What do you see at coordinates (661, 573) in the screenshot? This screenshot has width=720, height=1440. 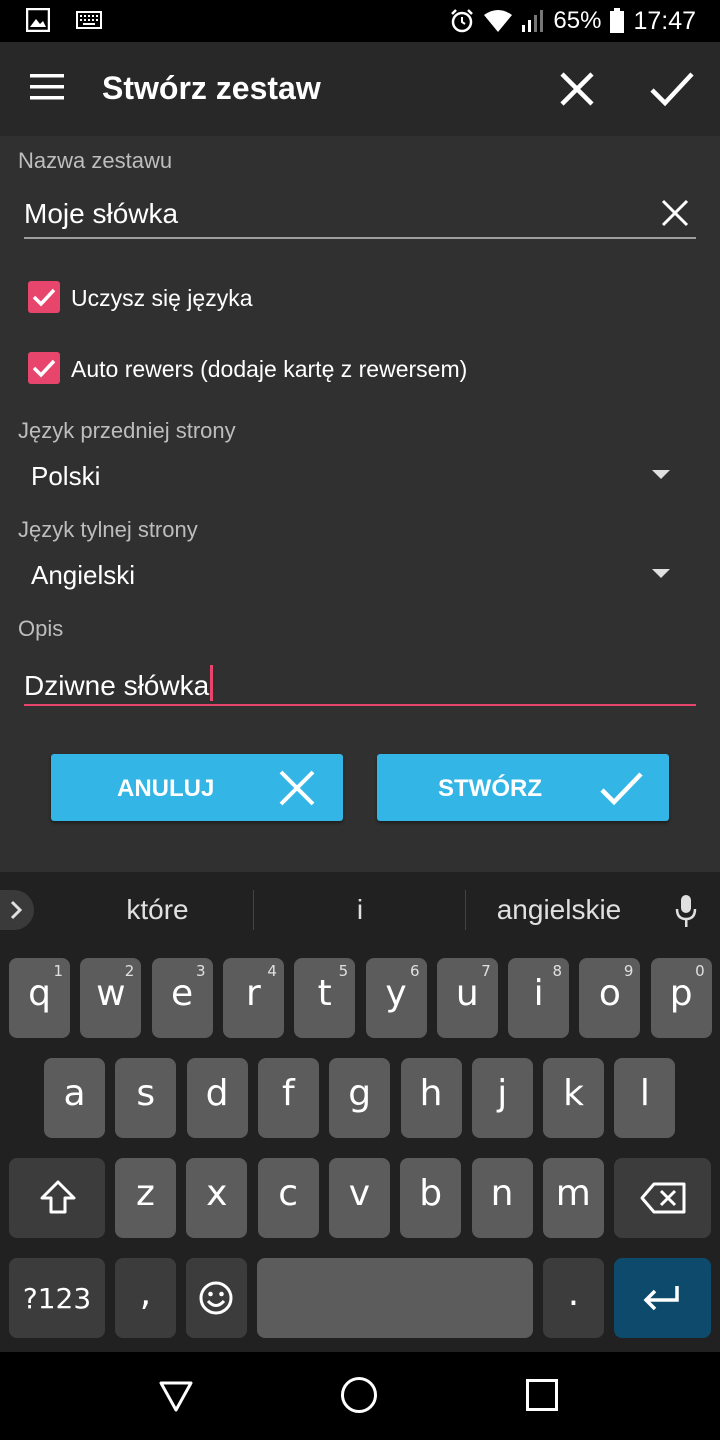 I see `back-language-dropdown-icon` at bounding box center [661, 573].